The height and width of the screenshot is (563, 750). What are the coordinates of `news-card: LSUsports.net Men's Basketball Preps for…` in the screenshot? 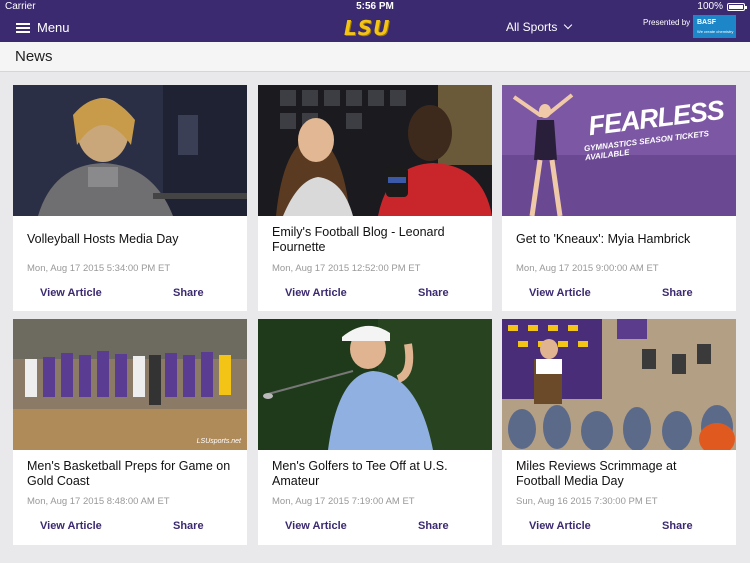 It's located at (130, 432).